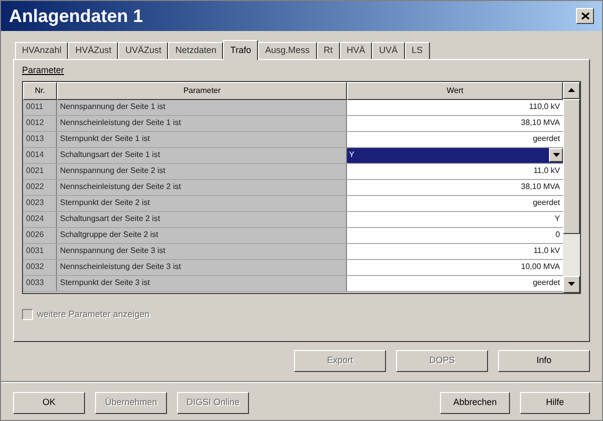 This screenshot has width=603, height=421. Describe the element at coordinates (196, 50) in the screenshot. I see `tab: Netzdaten` at that location.